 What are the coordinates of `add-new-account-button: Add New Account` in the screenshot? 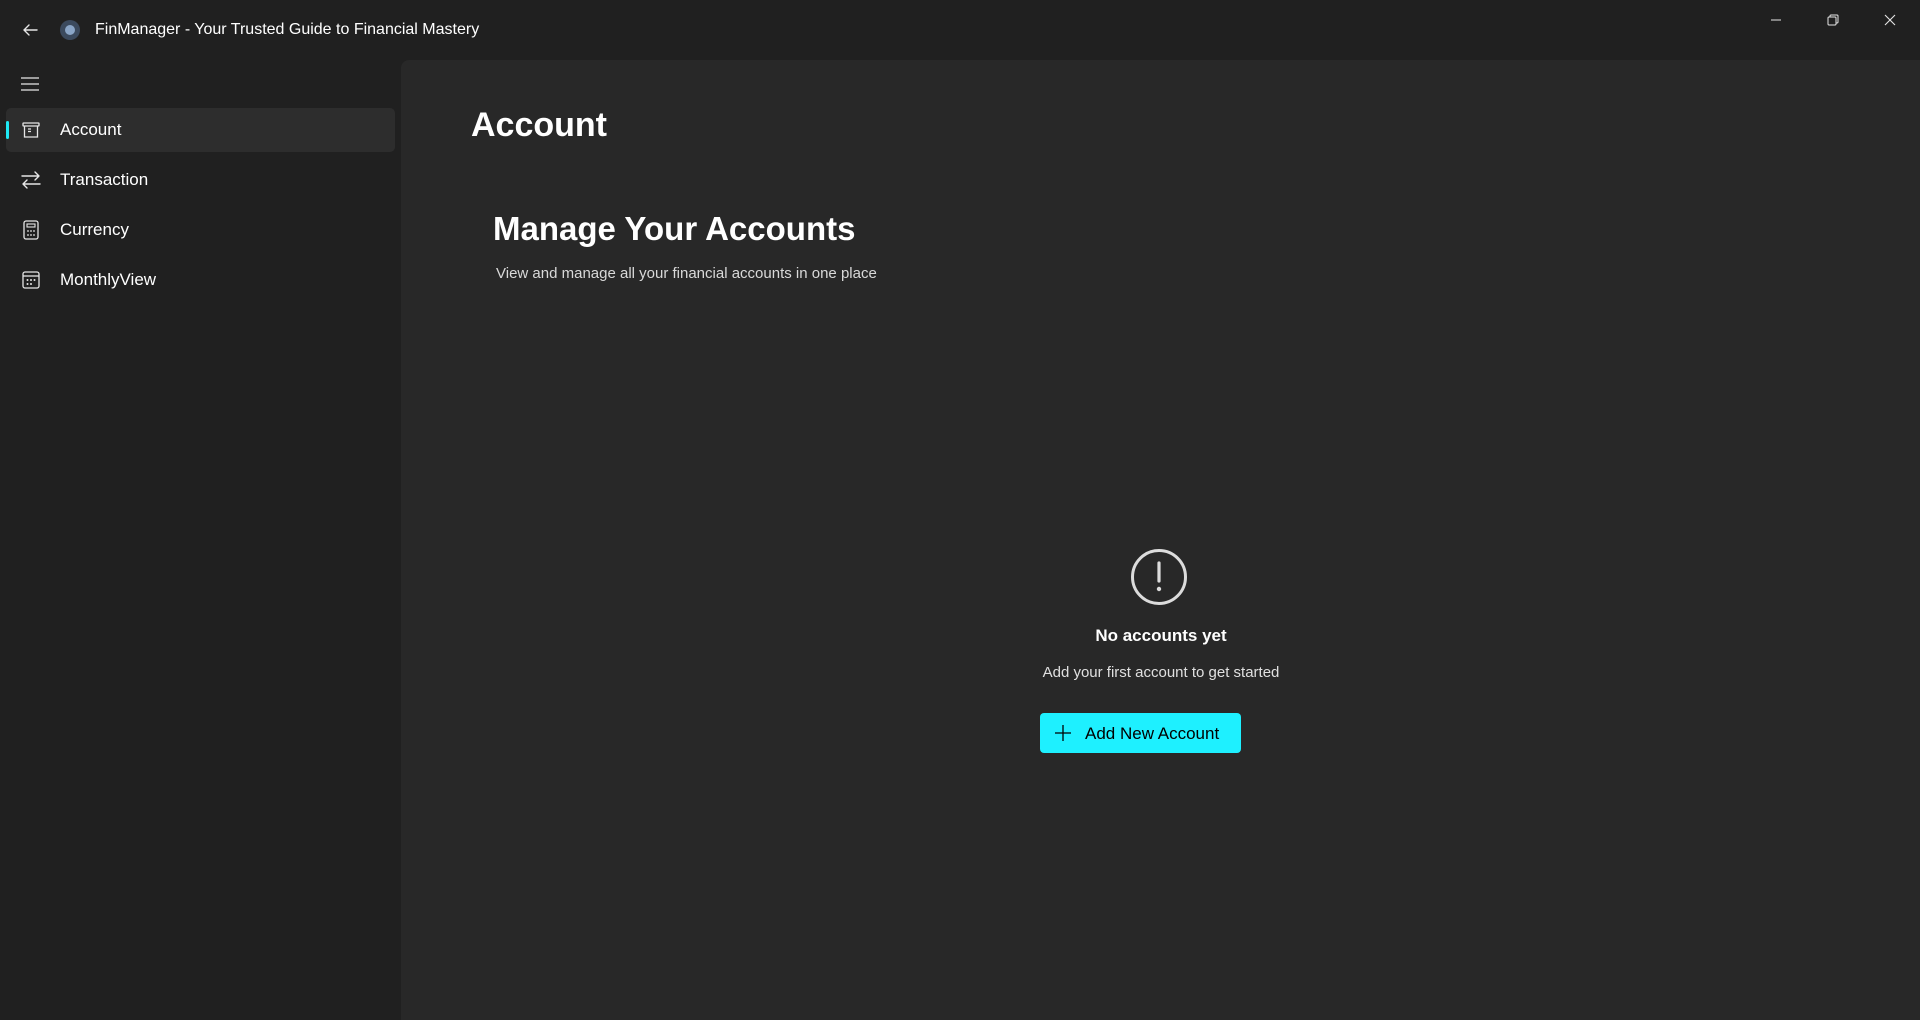 It's located at (1140, 733).